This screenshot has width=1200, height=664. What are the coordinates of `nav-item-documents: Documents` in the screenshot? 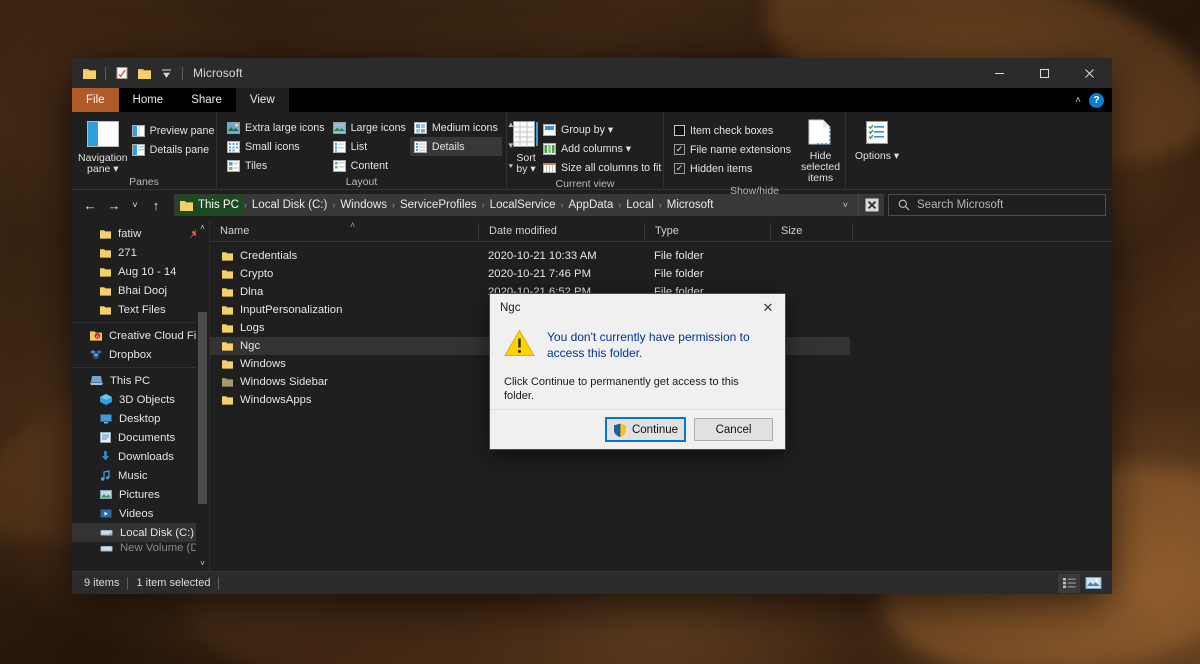 It's located at (140, 437).